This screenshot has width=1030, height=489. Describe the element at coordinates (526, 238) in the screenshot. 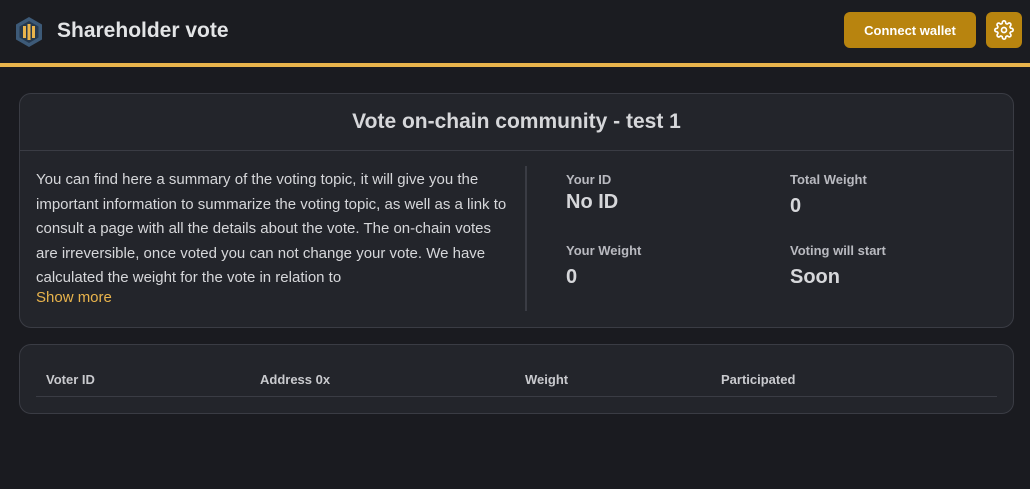

I see `vertical-divider` at that location.